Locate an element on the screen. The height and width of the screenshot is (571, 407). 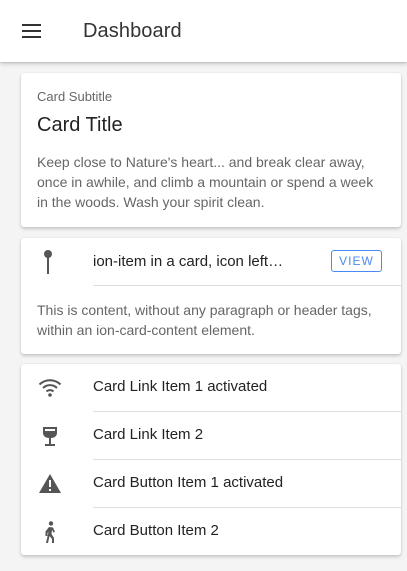
card-title: Card Title is located at coordinates (80, 125).